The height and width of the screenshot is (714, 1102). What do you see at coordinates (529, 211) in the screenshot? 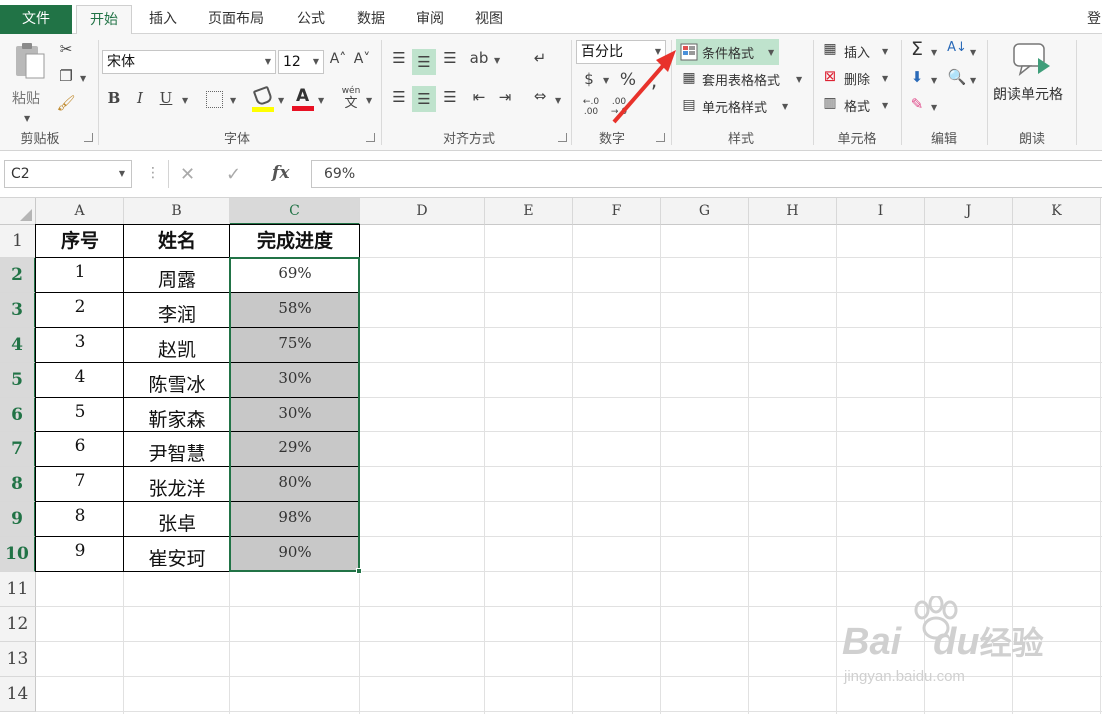
I see `column-header-e: E` at bounding box center [529, 211].